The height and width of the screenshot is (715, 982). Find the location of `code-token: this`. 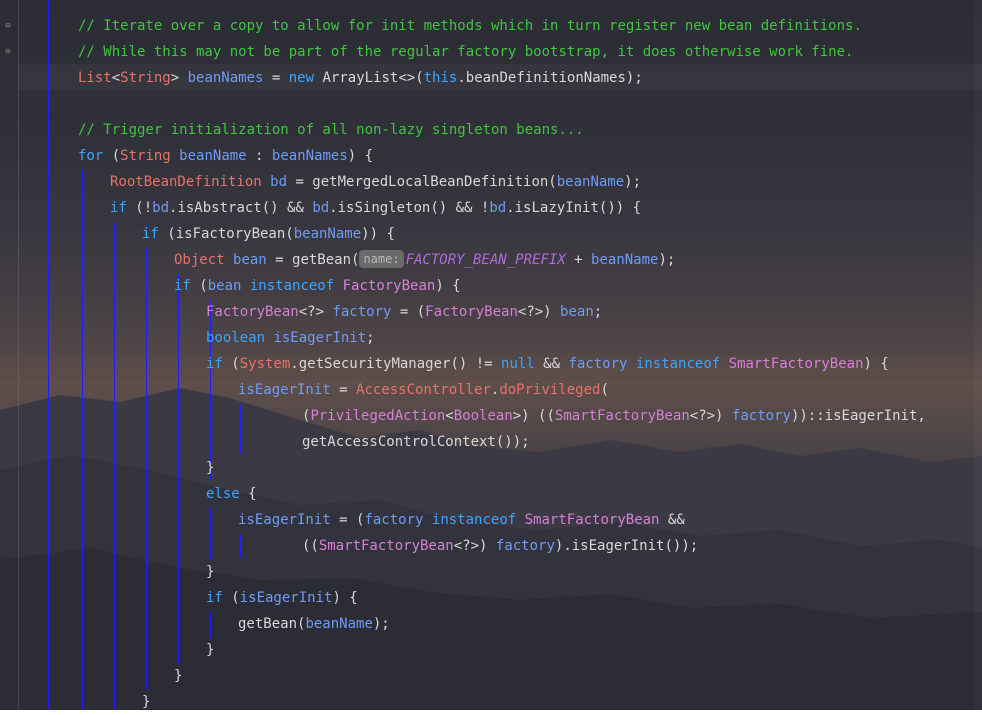

code-token: this is located at coordinates (440, 78).